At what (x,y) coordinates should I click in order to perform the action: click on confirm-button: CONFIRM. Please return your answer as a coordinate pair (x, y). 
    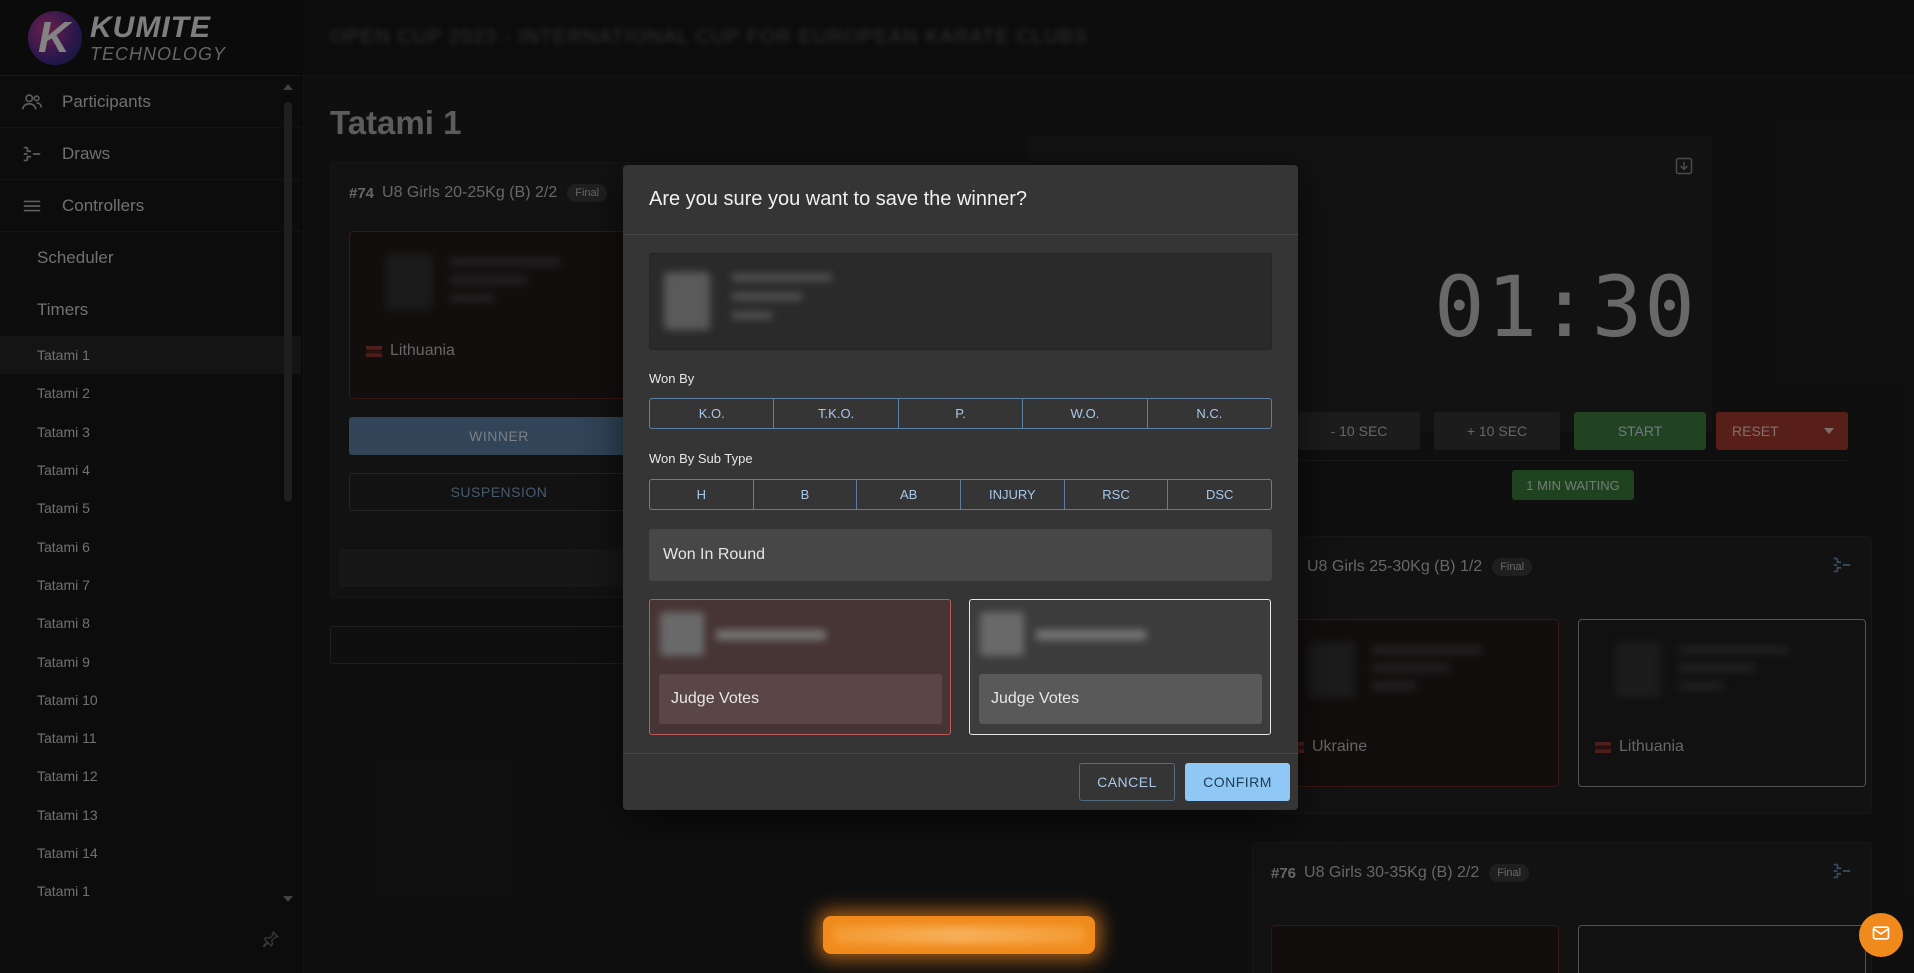
    Looking at the image, I should click on (1237, 782).